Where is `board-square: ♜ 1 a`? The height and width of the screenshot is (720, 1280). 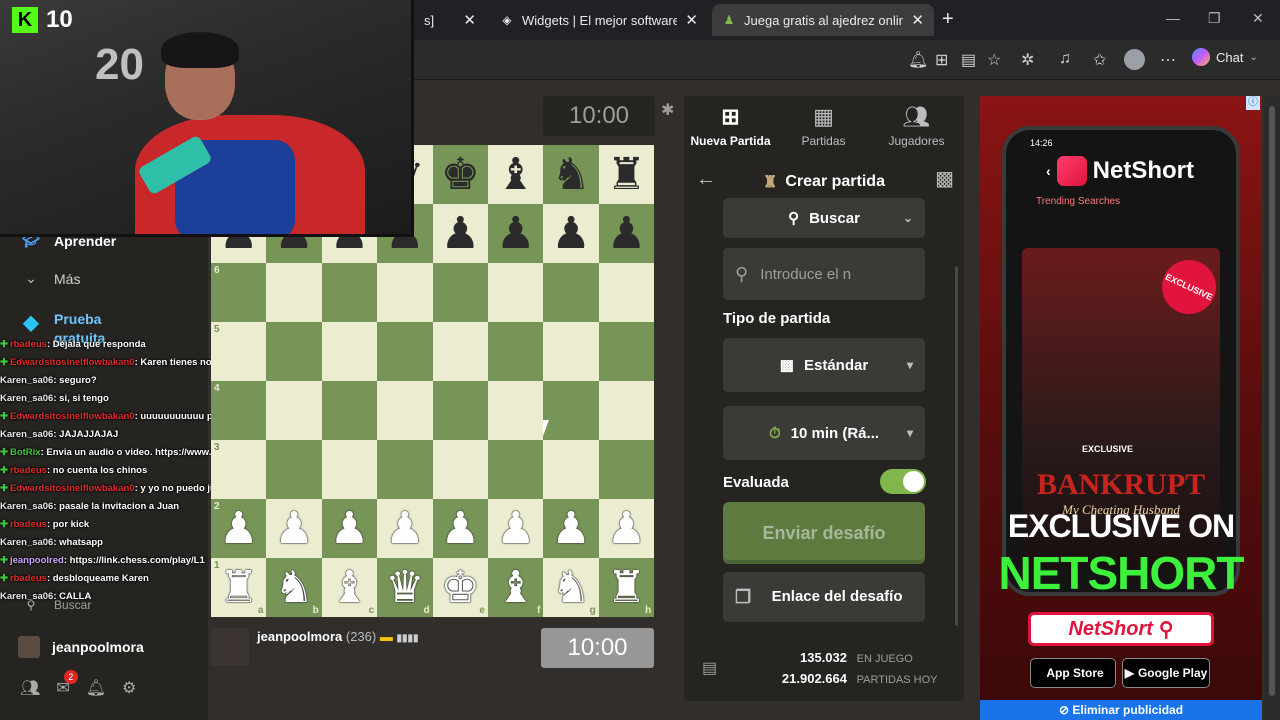 board-square: ♜ 1 a is located at coordinates (239, 587).